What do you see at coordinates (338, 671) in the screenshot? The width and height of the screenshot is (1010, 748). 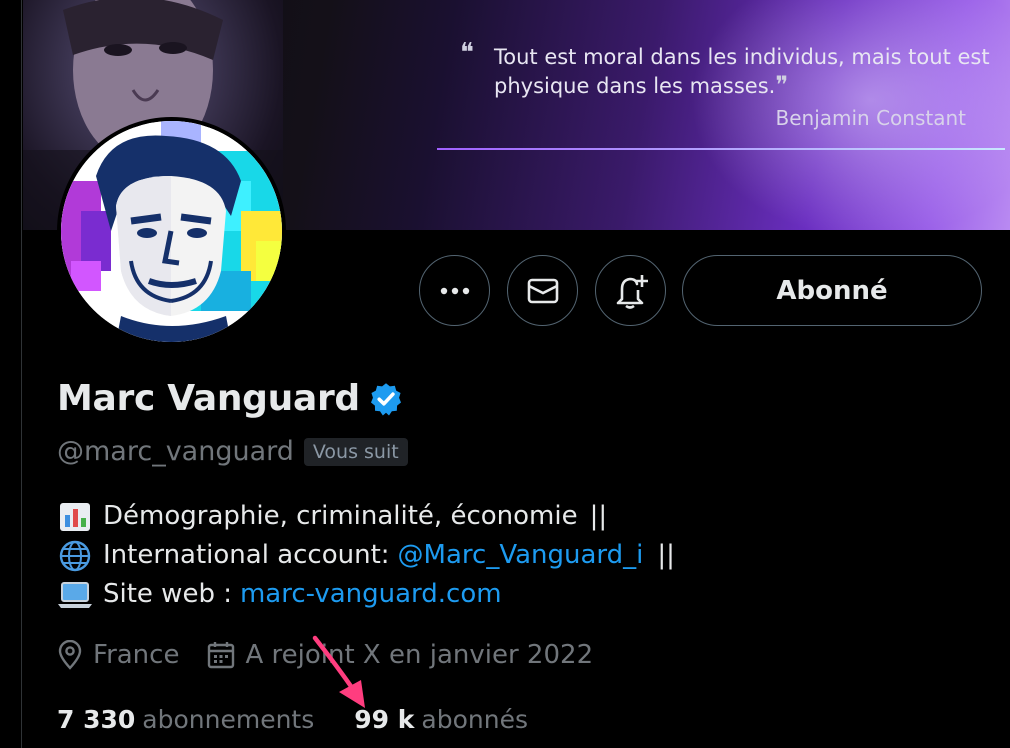 I see `annotation-arrow-icon` at bounding box center [338, 671].